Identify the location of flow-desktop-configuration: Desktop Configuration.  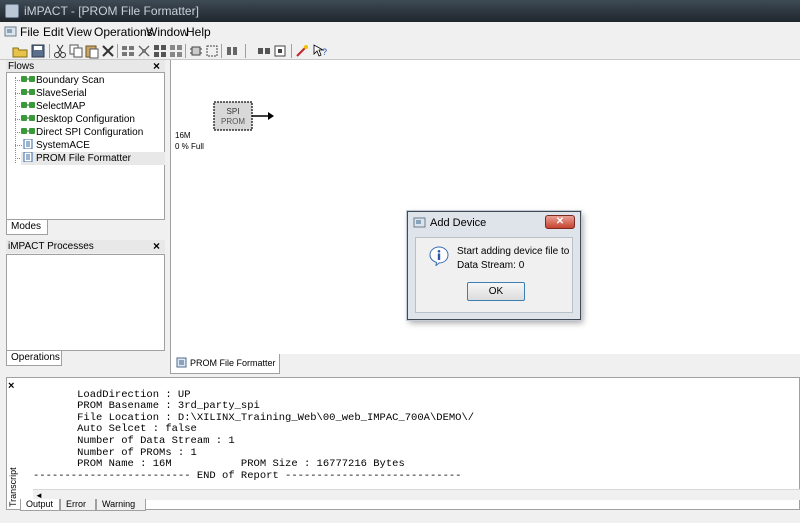
(78, 119).